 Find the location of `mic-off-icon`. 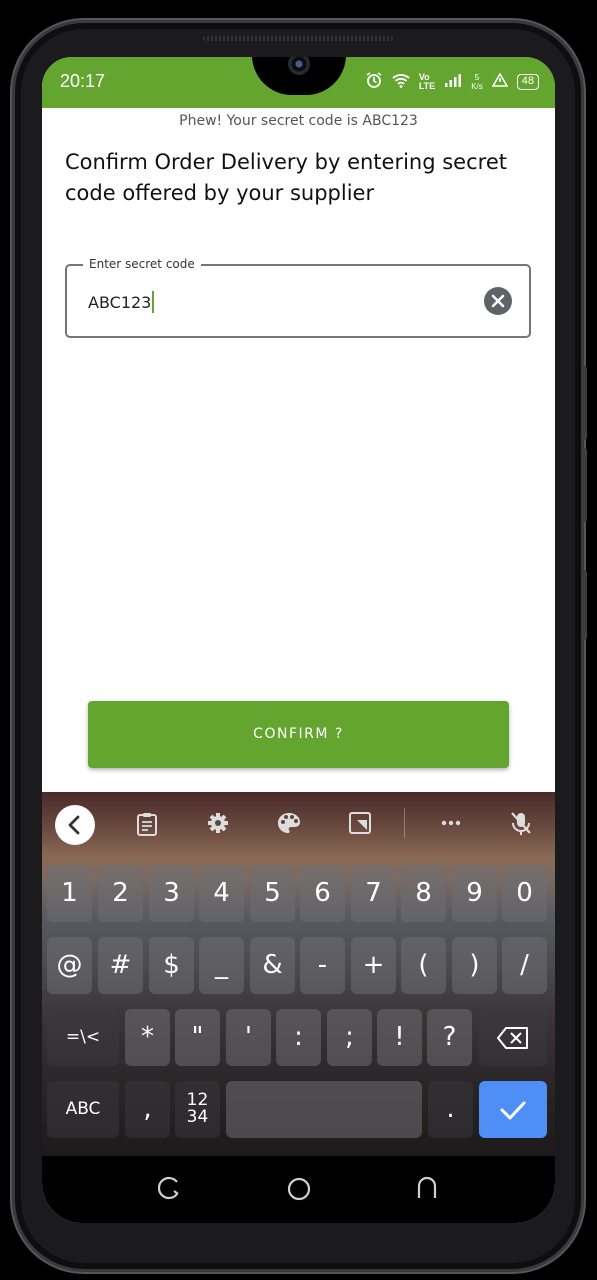

mic-off-icon is located at coordinates (521, 827).